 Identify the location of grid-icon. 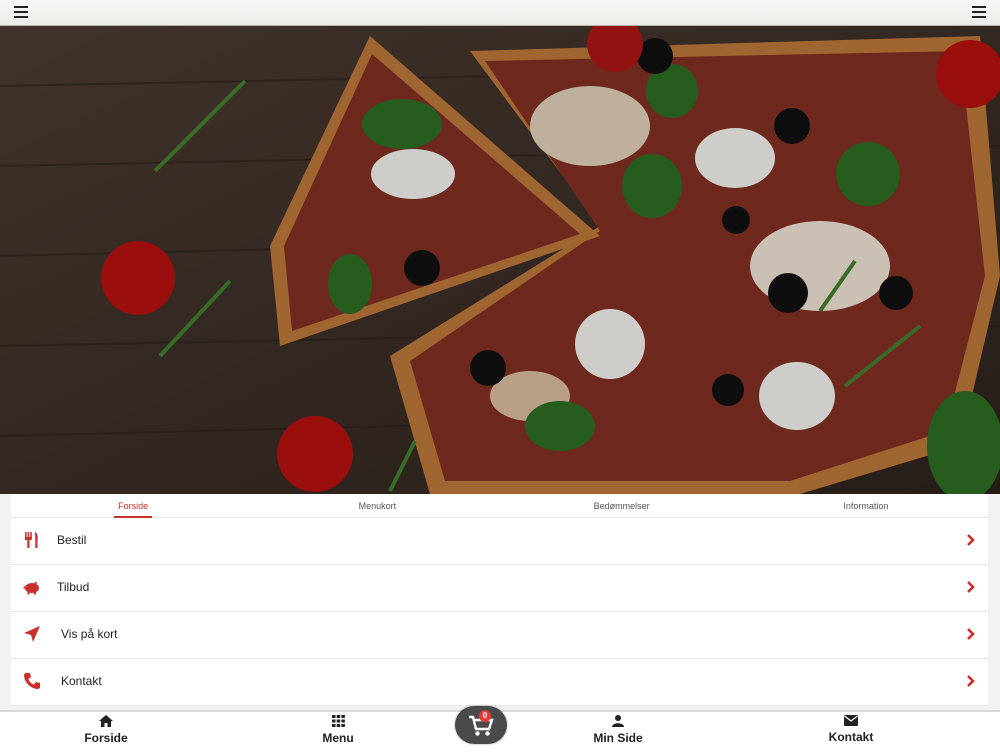
(338, 721).